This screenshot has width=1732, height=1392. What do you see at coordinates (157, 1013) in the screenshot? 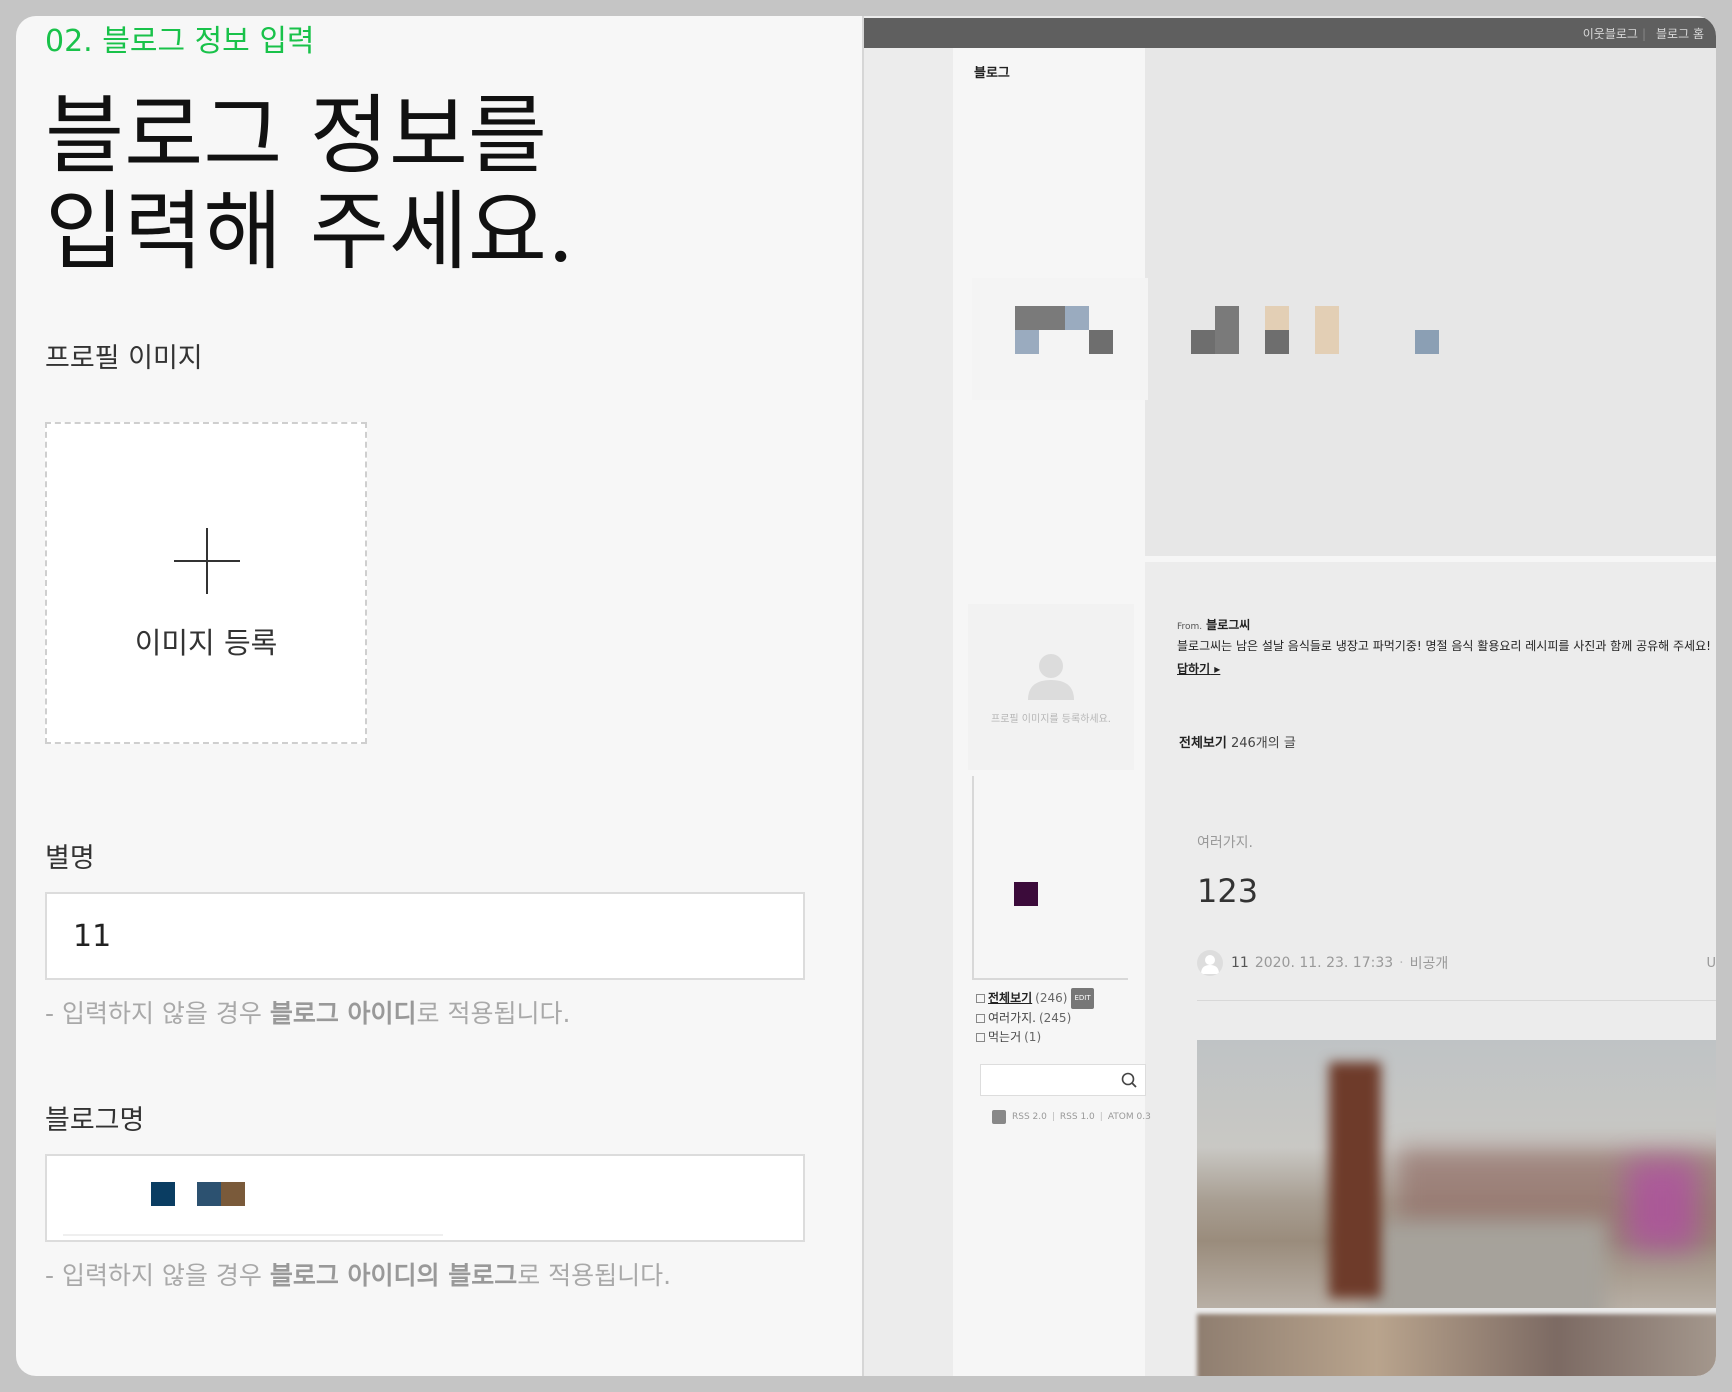
I see `nickname-hint-prefix: - 입력하지 않을 경우` at bounding box center [157, 1013].